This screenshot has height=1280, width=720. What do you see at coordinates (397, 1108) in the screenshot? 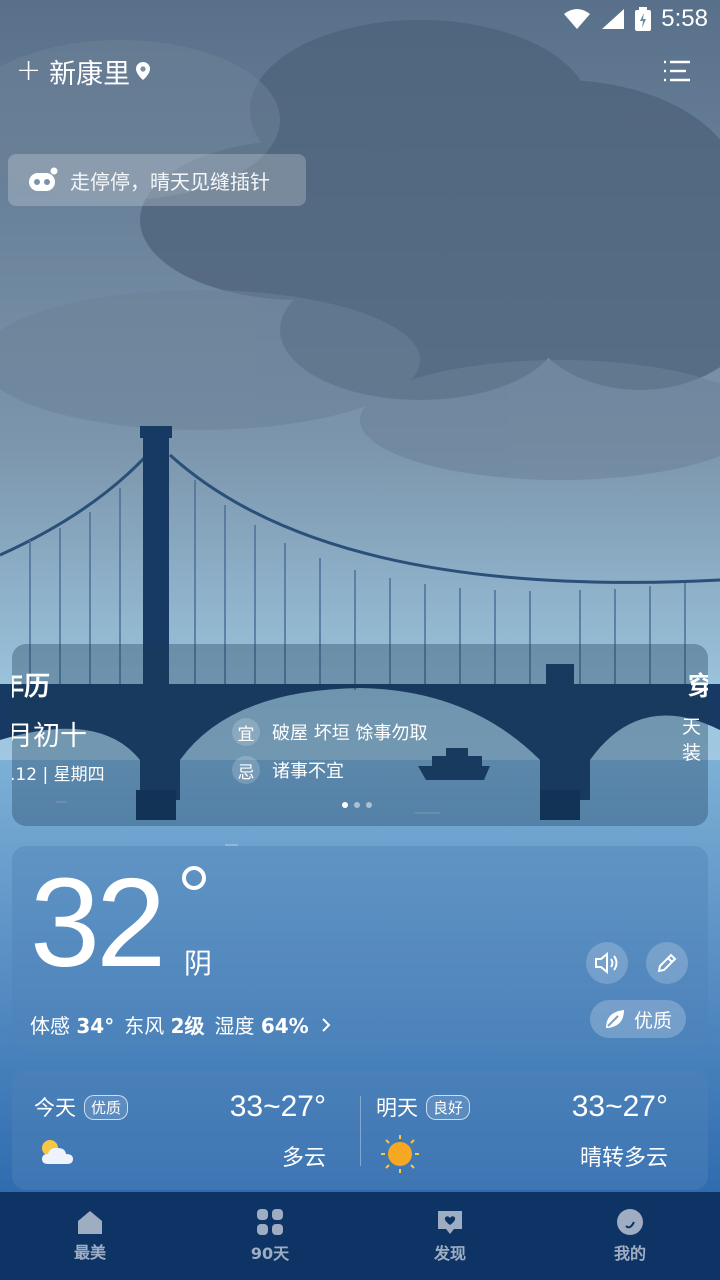
I see `forecast-day-label: 明天` at bounding box center [397, 1108].